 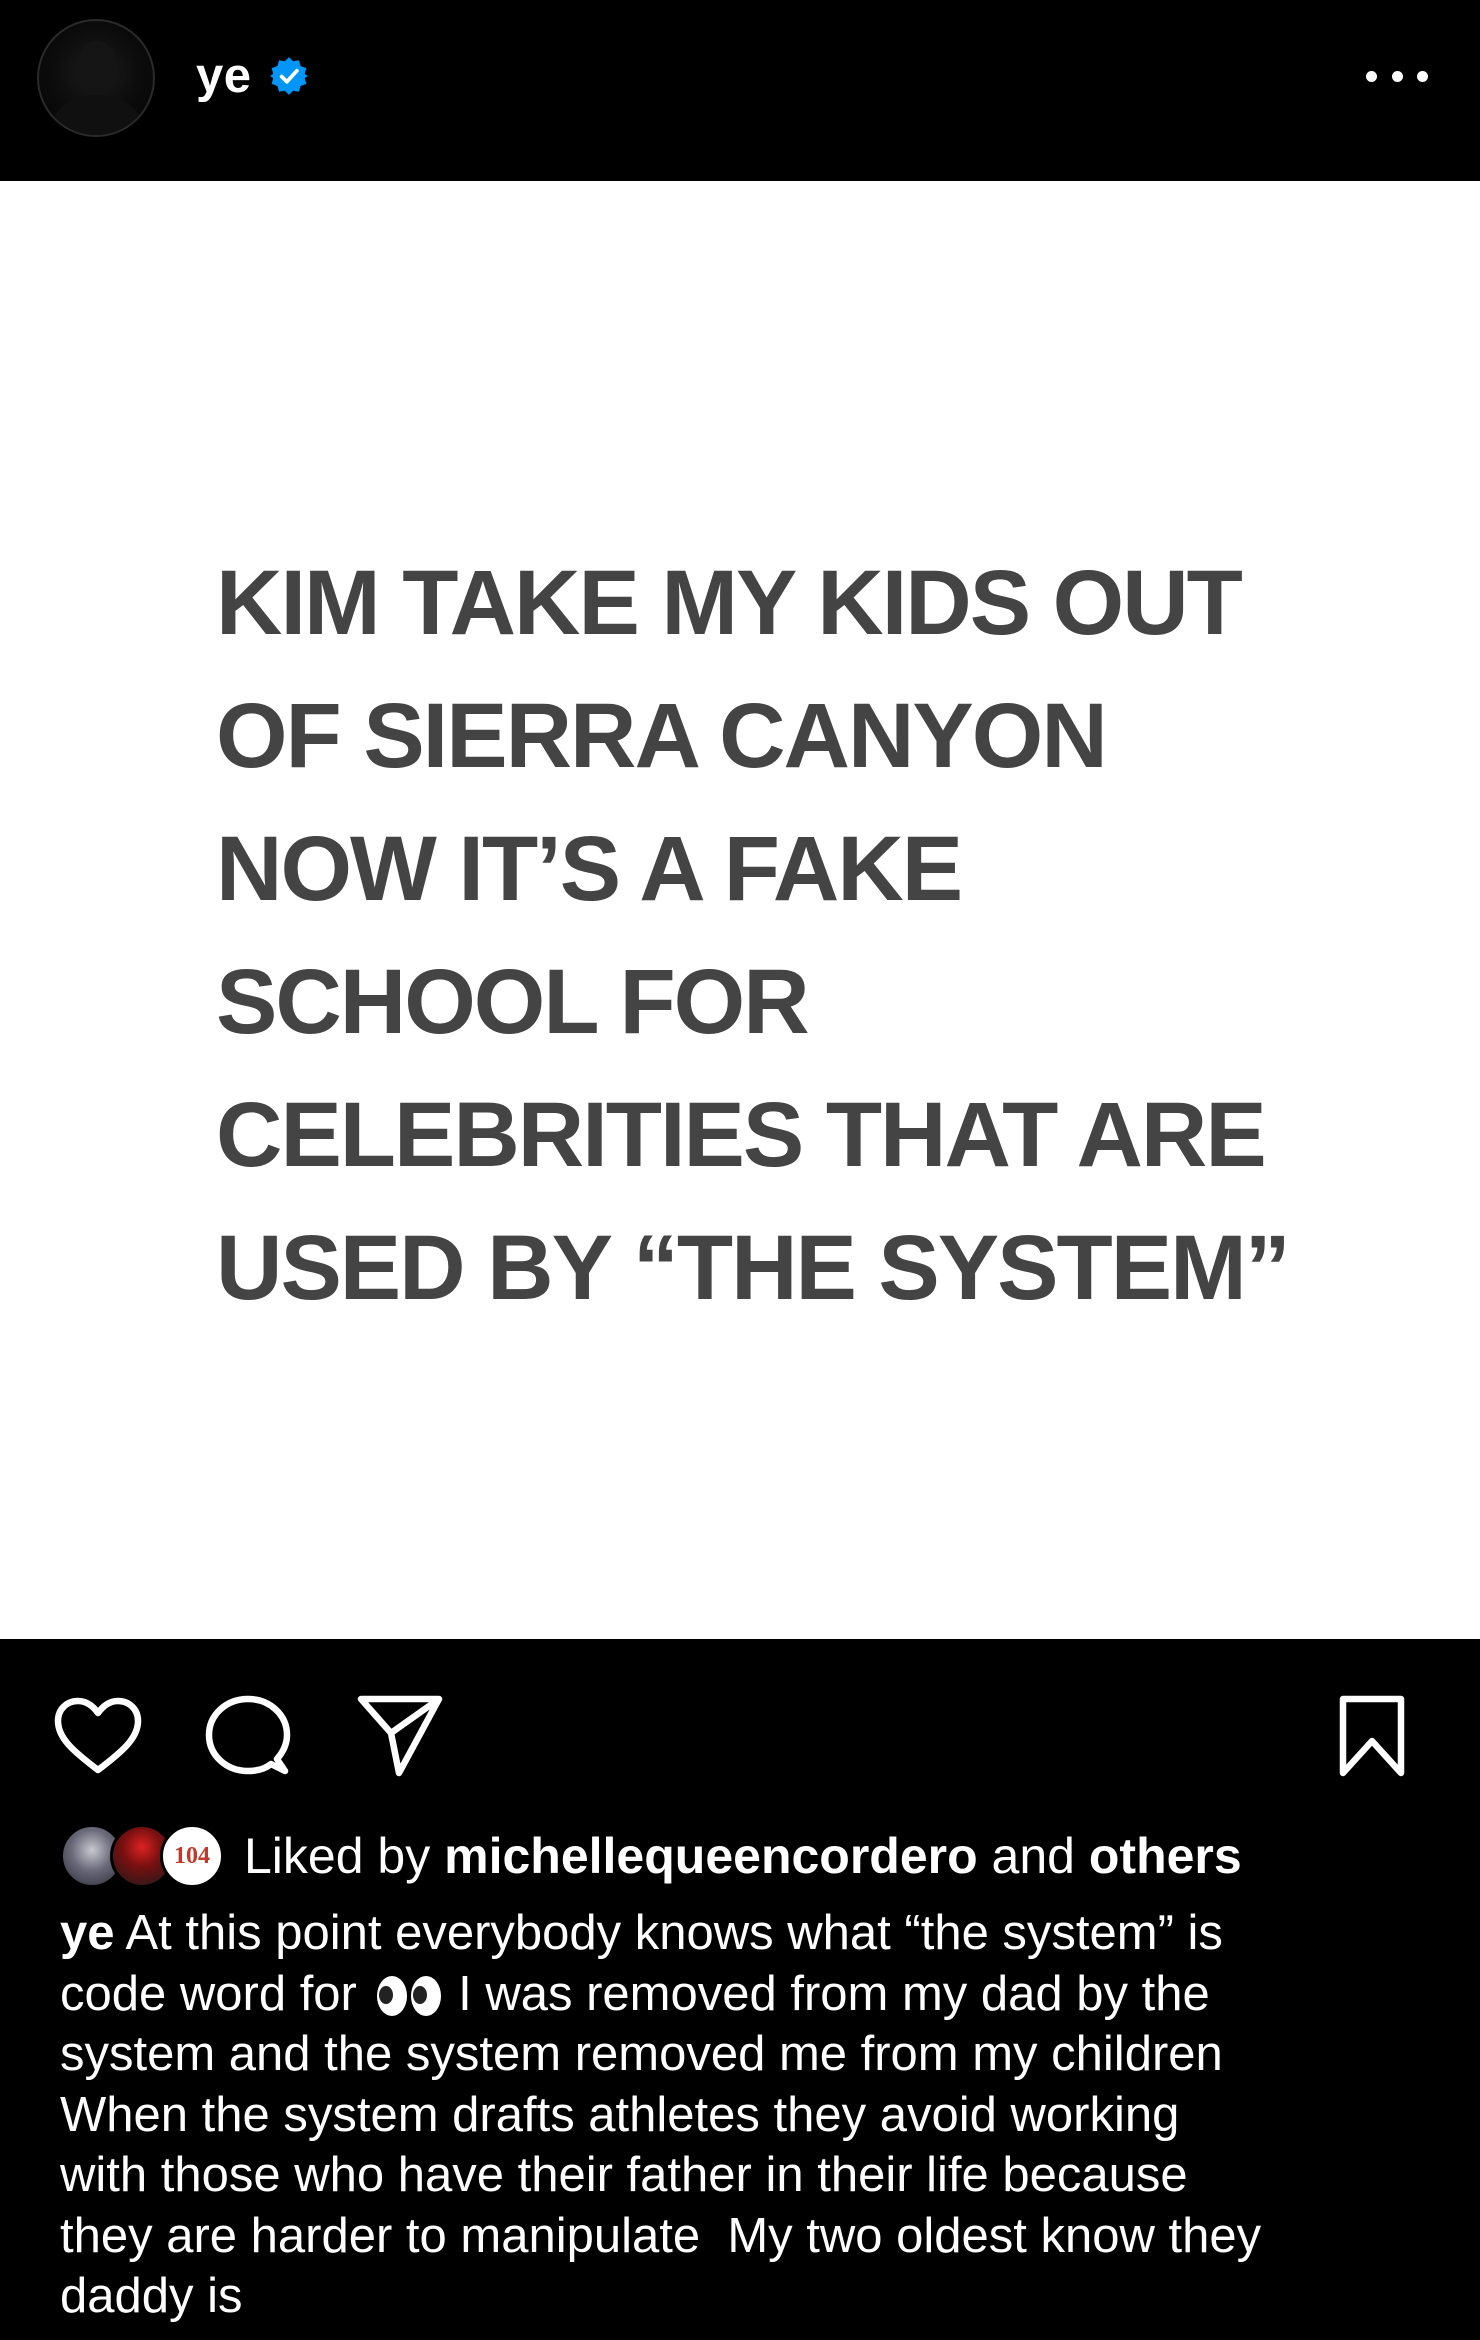 I want to click on likes-others-link: others, so click(x=1165, y=1856).